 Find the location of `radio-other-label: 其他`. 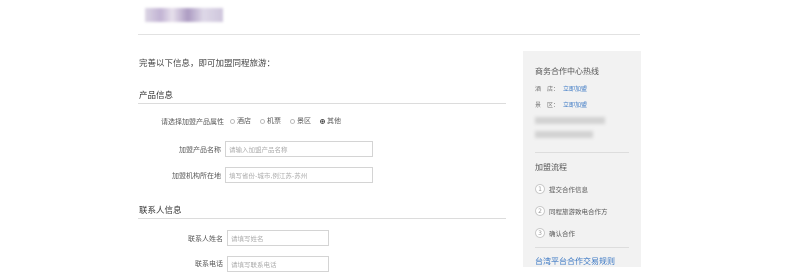

radio-other-label: 其他 is located at coordinates (334, 121).